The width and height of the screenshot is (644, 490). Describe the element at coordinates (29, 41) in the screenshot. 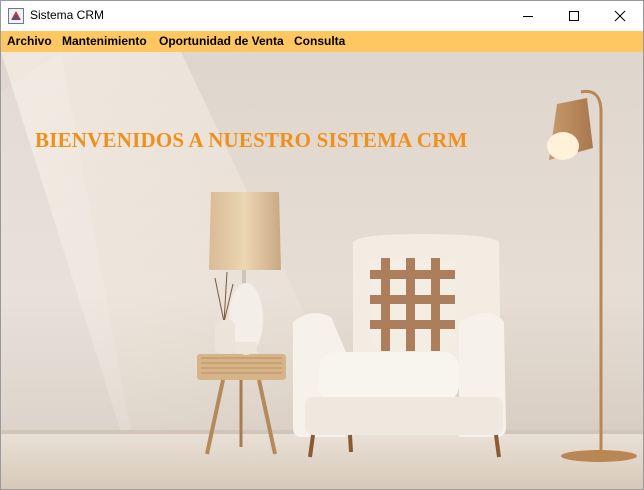

I see `menu-archivo: Archivo` at that location.